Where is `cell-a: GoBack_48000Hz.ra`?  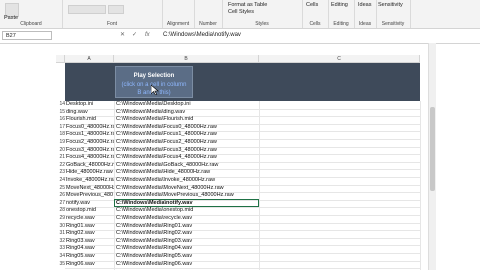
cell-a: GoBack_48000Hz.ra is located at coordinates (90, 165).